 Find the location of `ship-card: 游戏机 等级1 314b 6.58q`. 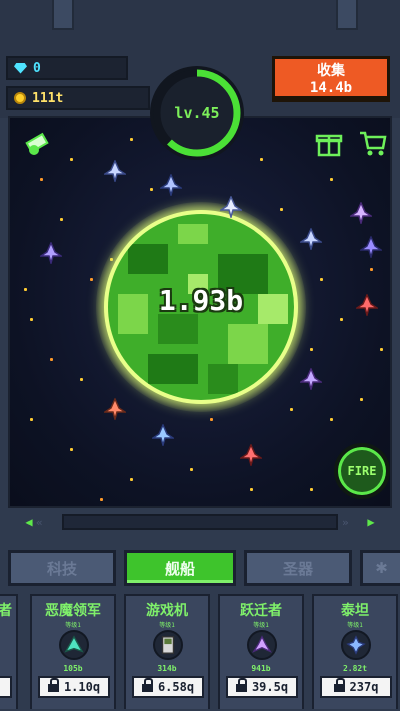

ship-card: 游戏机 等级1 314b 6.58q is located at coordinates (167, 651).